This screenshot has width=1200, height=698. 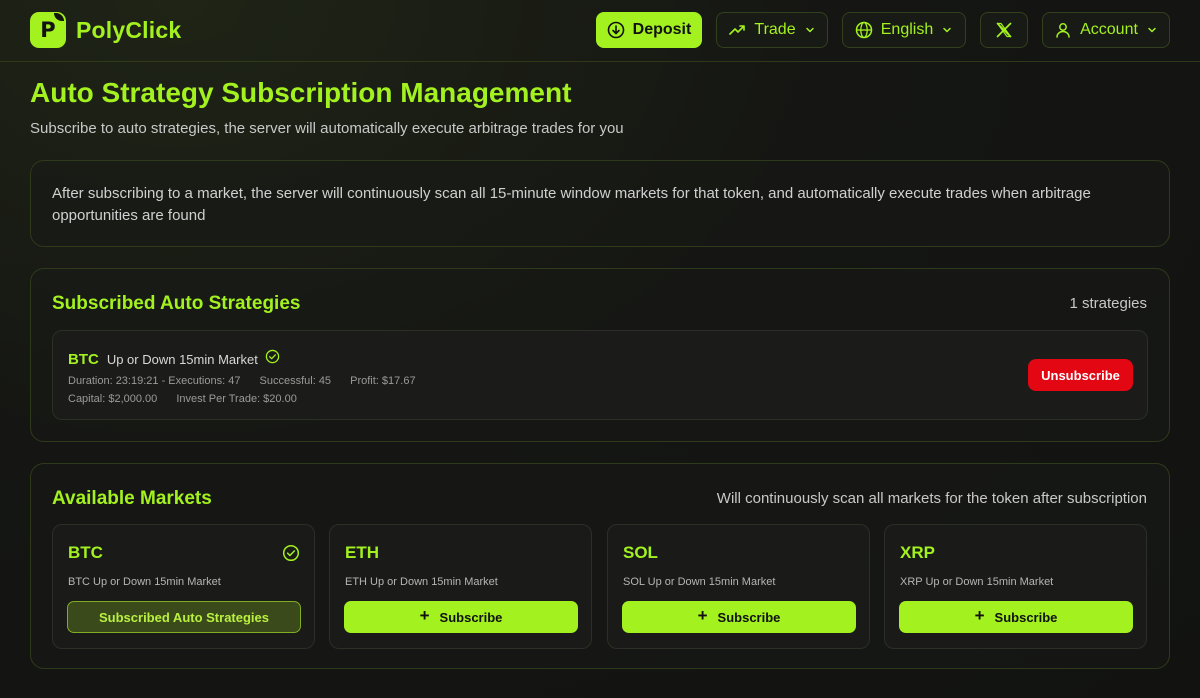 What do you see at coordinates (176, 303) in the screenshot?
I see `section-title: Subscribed Auto Strategies` at bounding box center [176, 303].